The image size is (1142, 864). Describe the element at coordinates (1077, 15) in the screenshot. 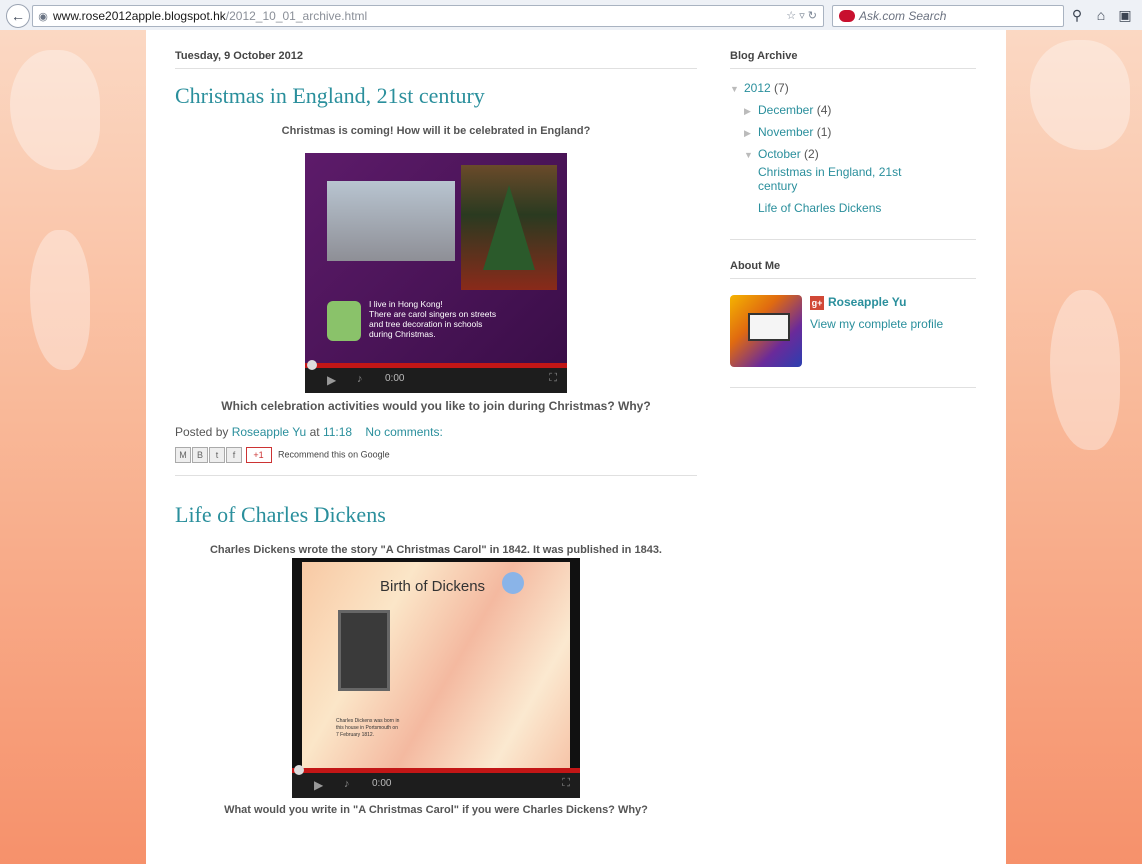

I see `search-icon: ⚲` at that location.